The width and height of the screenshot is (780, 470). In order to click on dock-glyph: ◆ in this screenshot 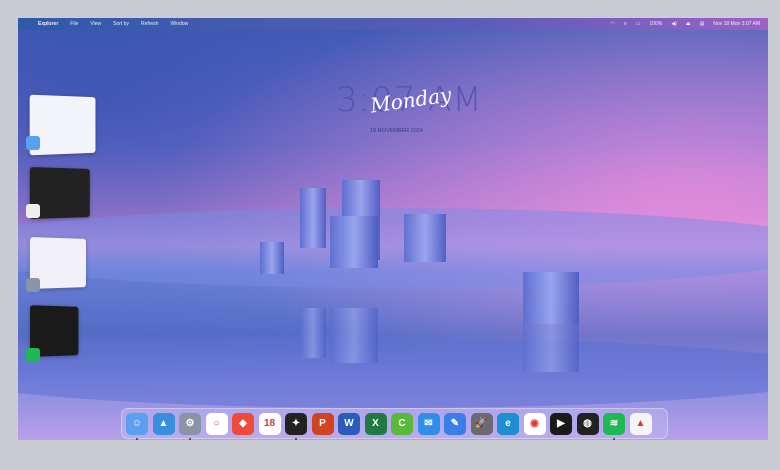, I will do `click(243, 423)`.